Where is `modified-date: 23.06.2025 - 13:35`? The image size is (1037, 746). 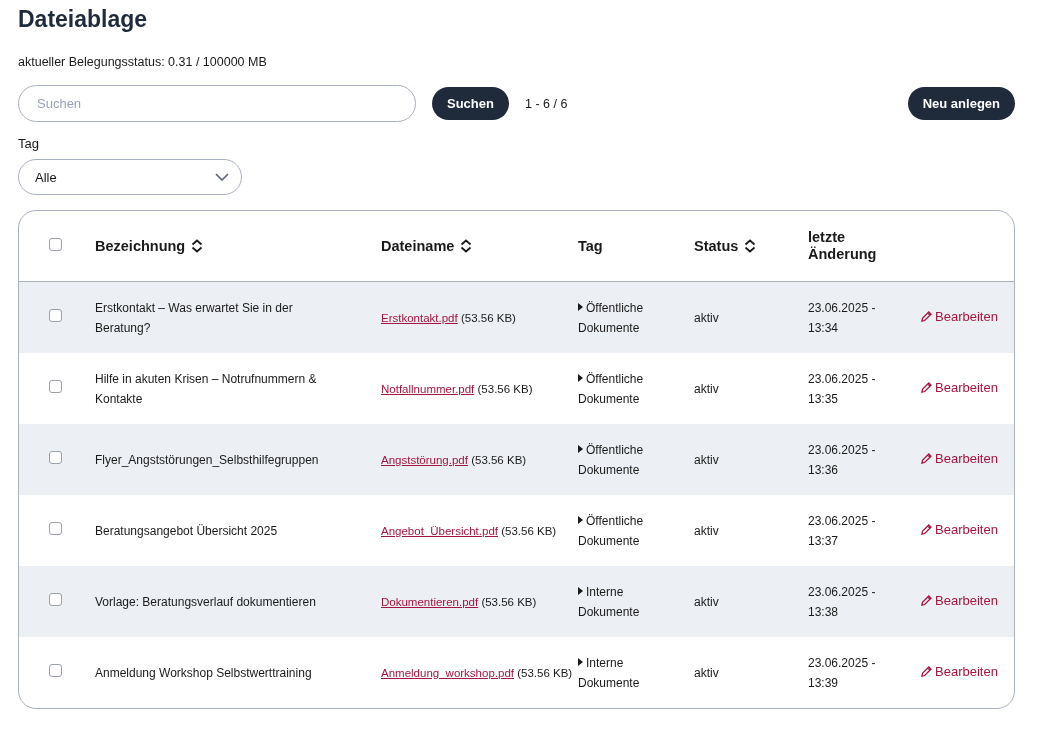
modified-date: 23.06.2025 - 13:35 is located at coordinates (842, 389).